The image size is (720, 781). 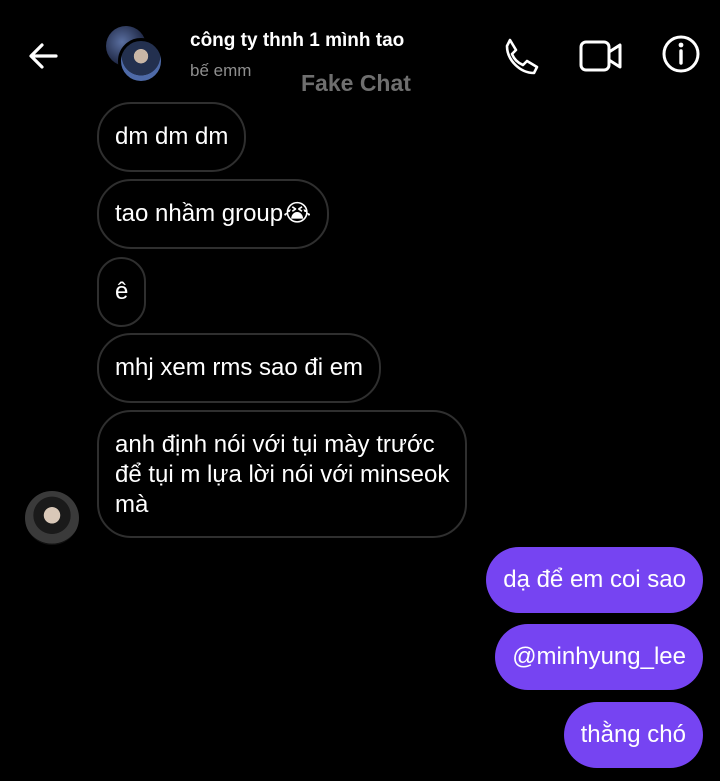 What do you see at coordinates (297, 41) in the screenshot?
I see `chat-title: công ty thnh 1 mình tao` at bounding box center [297, 41].